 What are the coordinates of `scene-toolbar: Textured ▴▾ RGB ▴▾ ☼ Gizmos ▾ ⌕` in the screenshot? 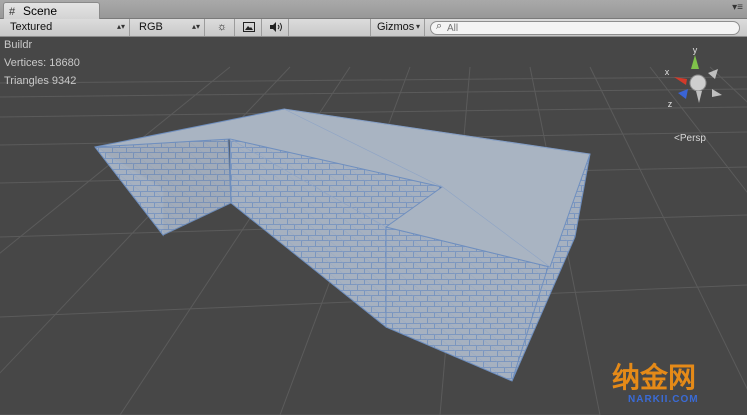 It's located at (373, 28).